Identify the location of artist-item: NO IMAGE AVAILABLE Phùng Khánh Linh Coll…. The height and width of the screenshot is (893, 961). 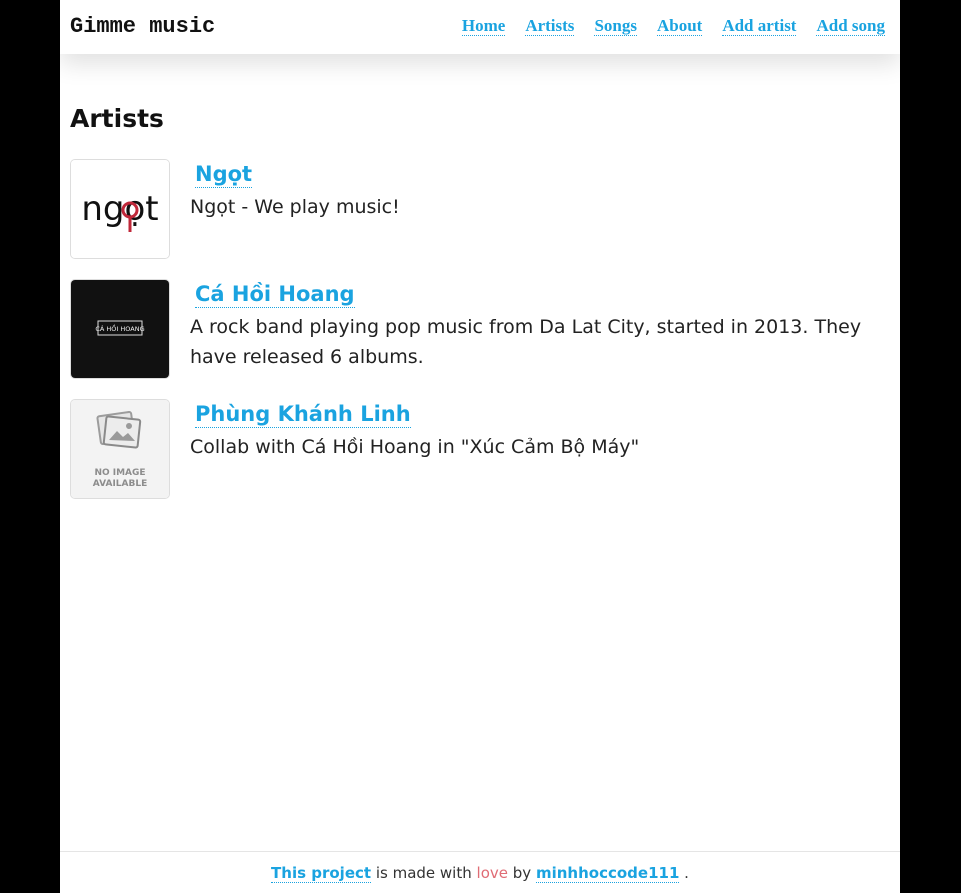
(480, 449).